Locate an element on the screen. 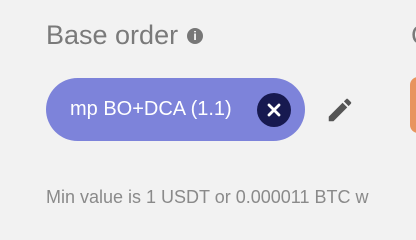  base-order-title: Base order i is located at coordinates (125, 35).